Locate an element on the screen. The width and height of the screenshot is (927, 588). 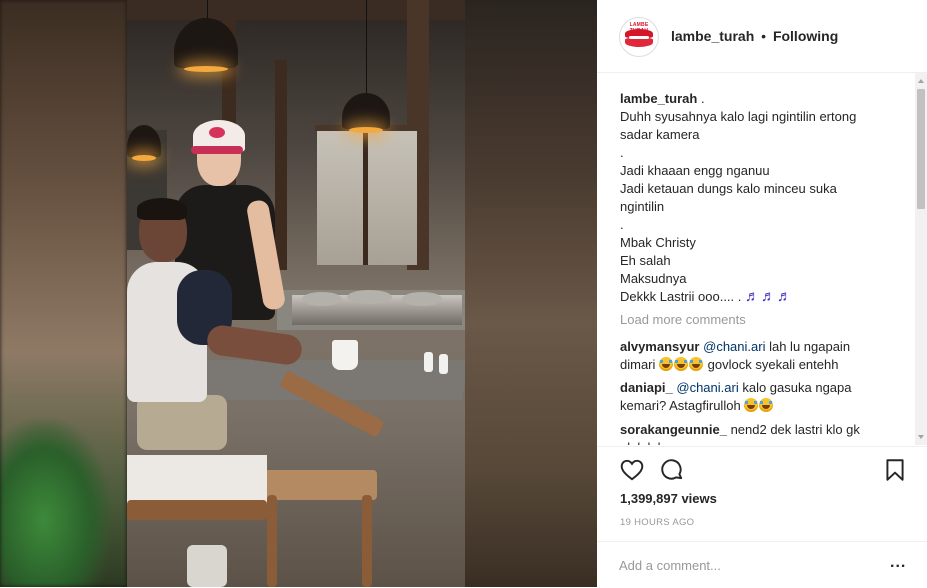
comment-text: kemari? Astagfirulloh is located at coordinates (680, 405).